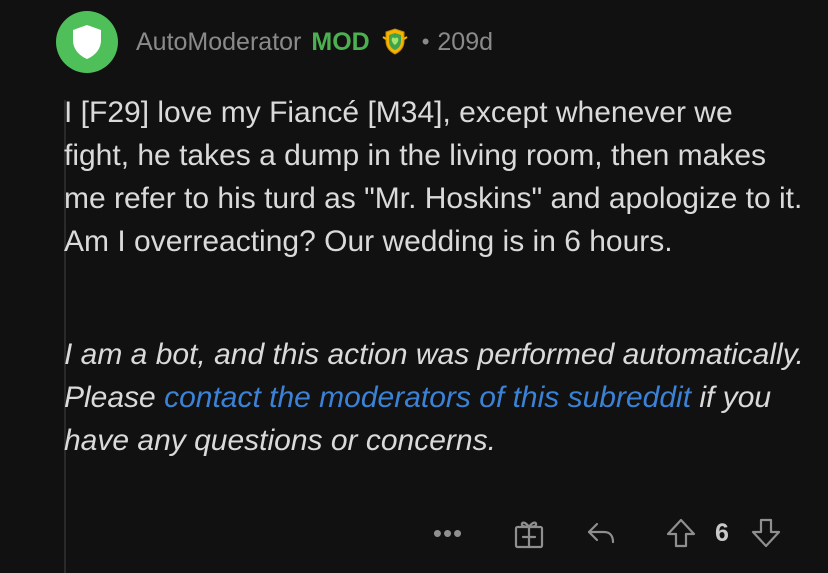 The width and height of the screenshot is (828, 573). I want to click on reply-button, so click(601, 533).